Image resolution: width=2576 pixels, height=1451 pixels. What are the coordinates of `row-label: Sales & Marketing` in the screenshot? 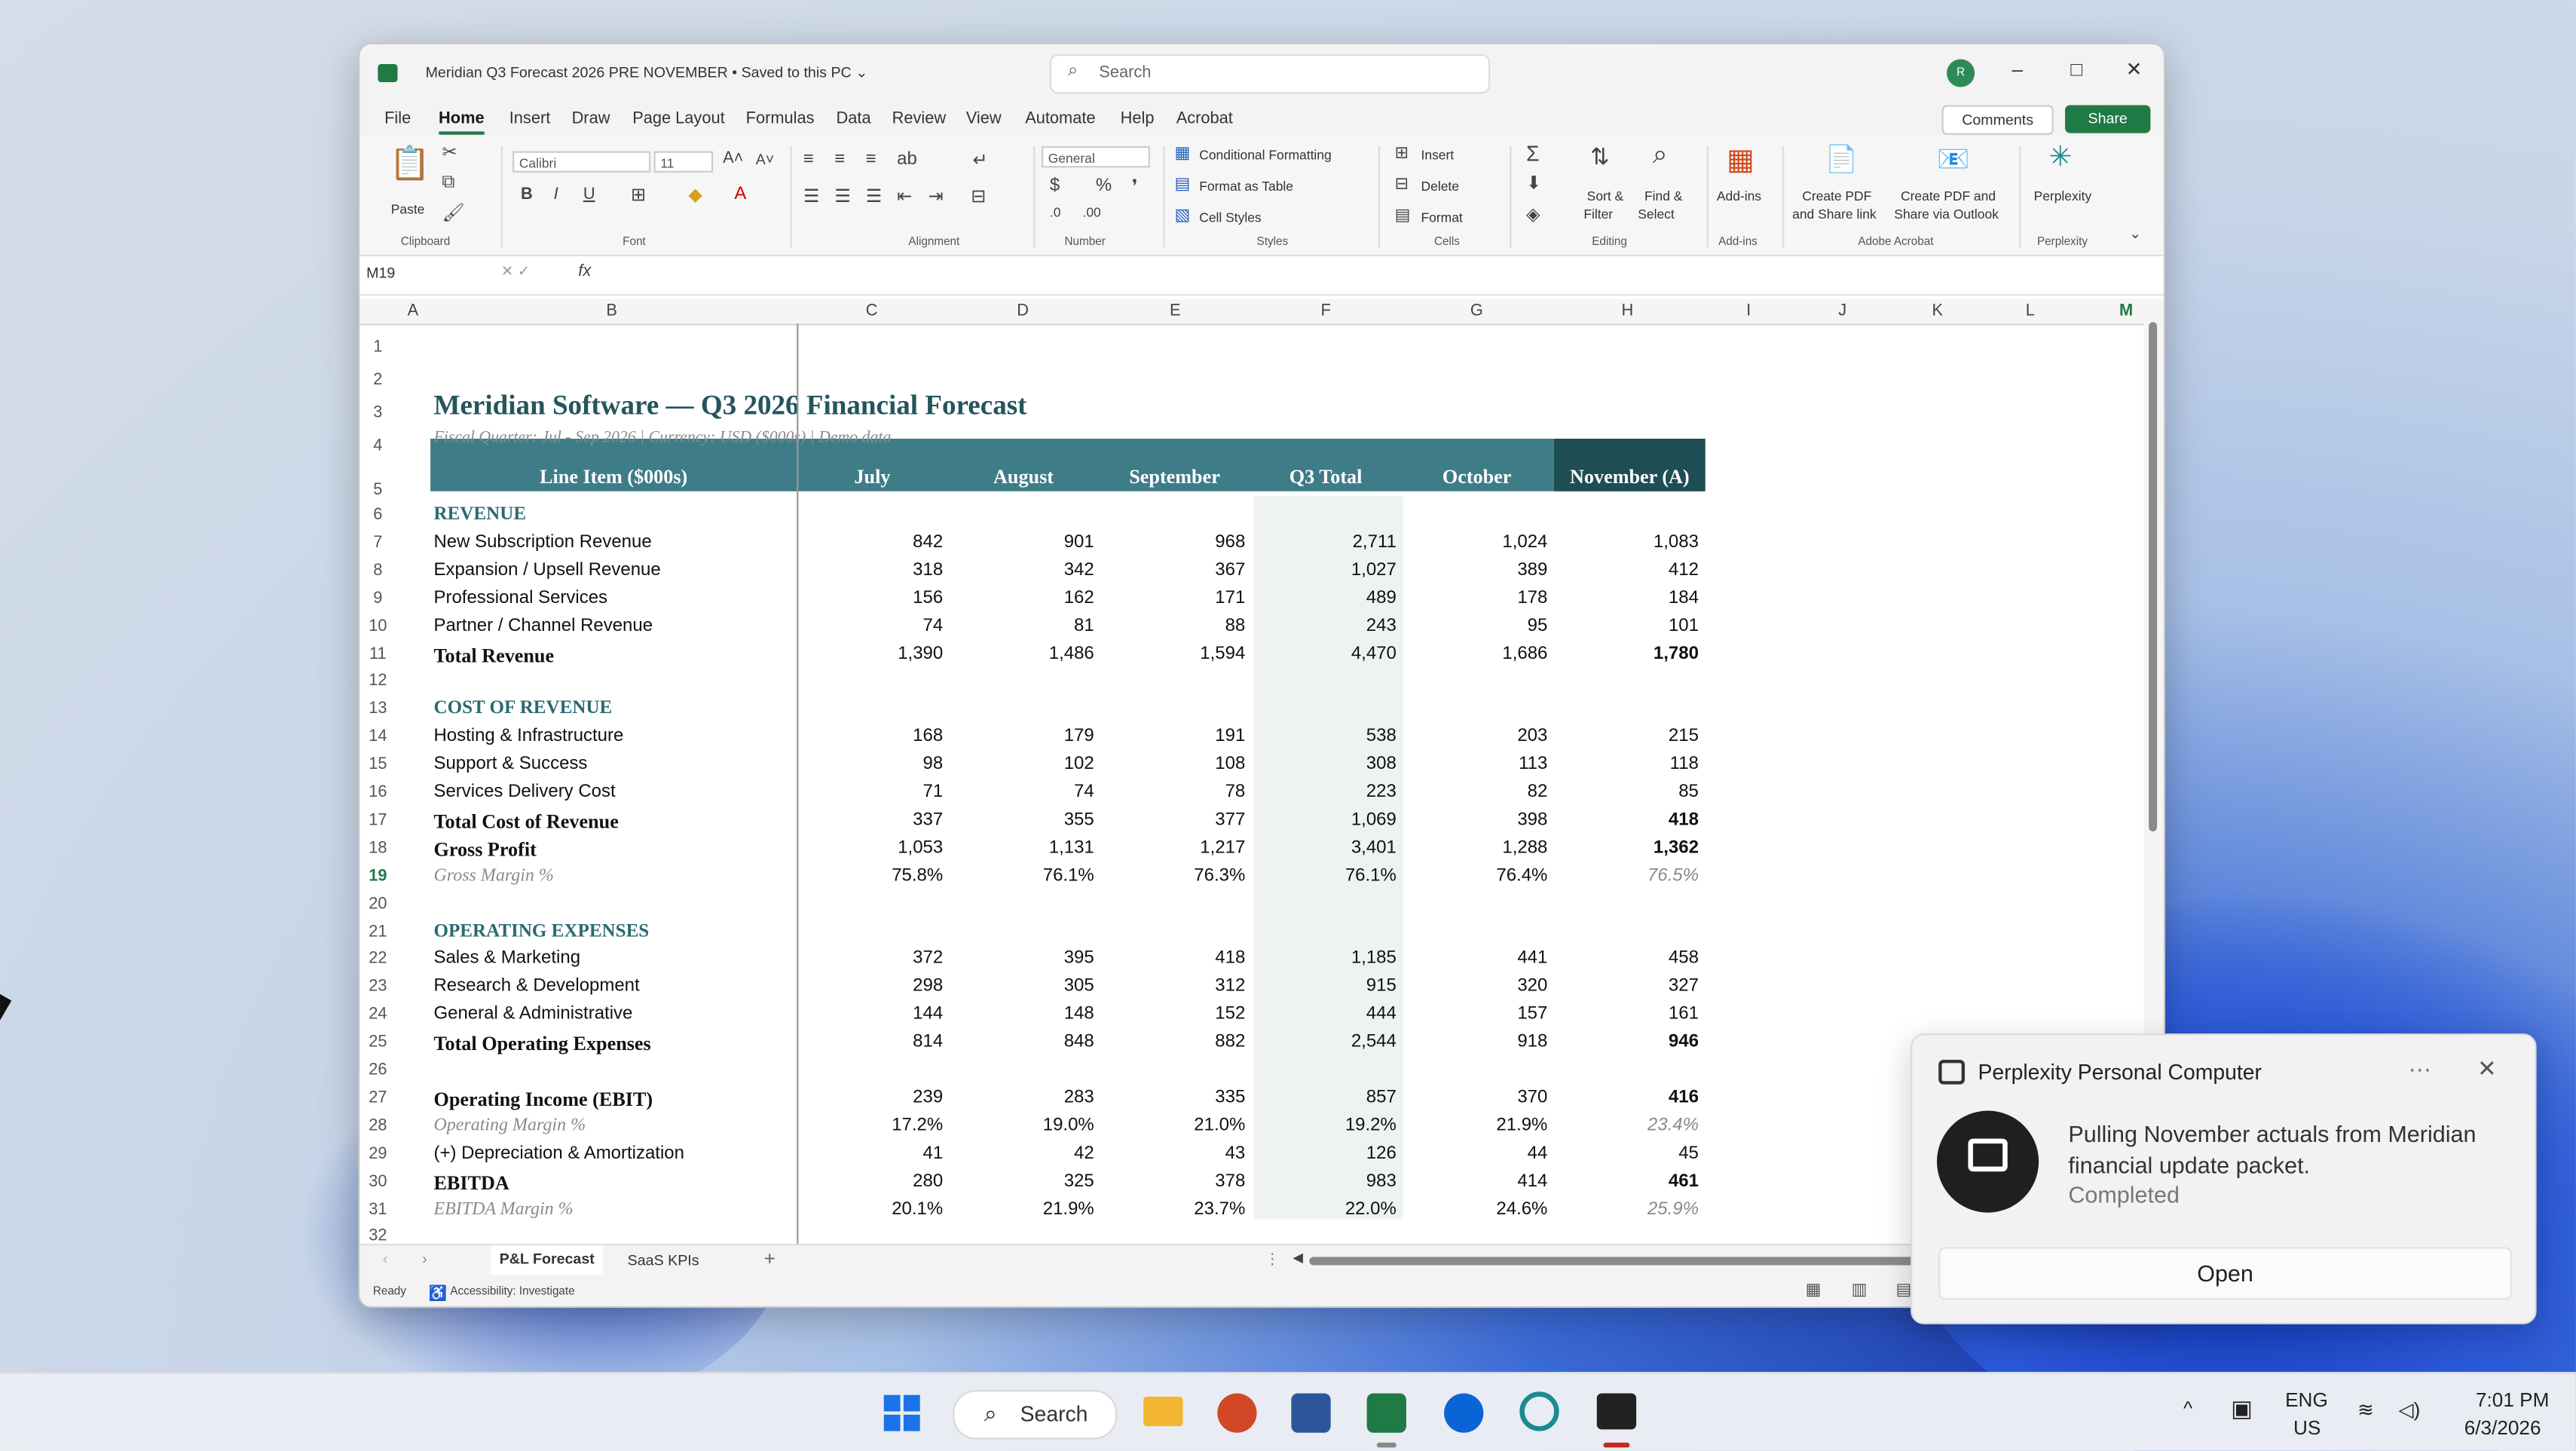 It's located at (506, 959).